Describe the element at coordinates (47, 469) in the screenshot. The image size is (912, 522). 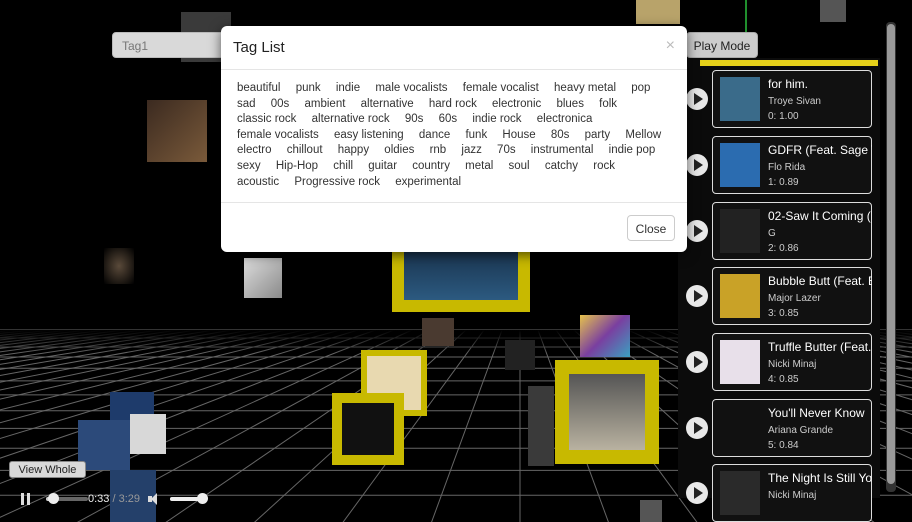
I see `view-whole-button: View Whole` at that location.